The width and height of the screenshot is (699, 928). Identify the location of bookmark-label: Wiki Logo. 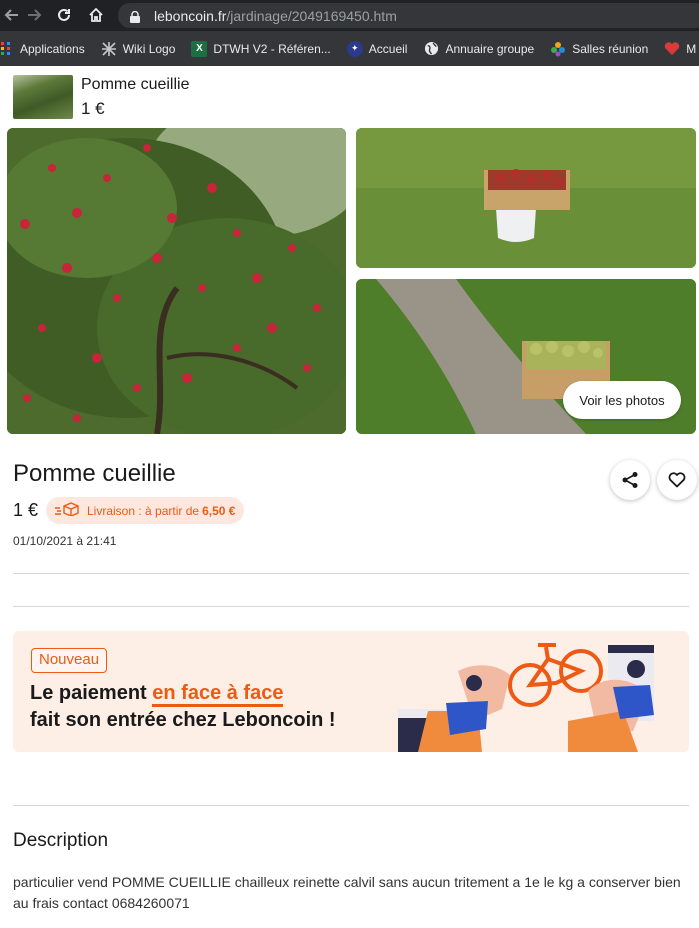
(149, 48).